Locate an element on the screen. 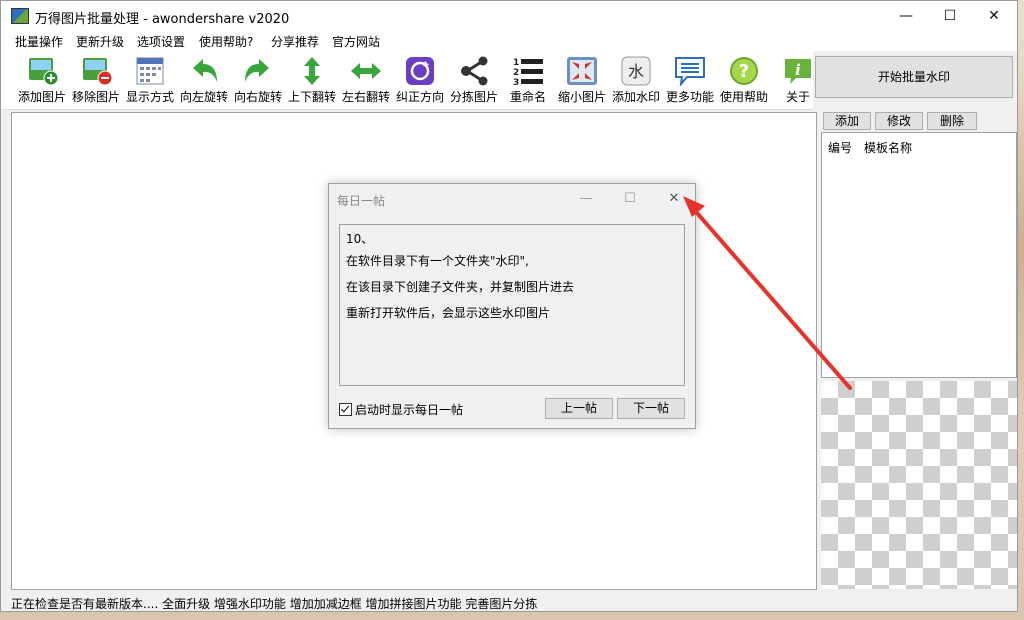  tip-line: 10、 is located at coordinates (360, 239).